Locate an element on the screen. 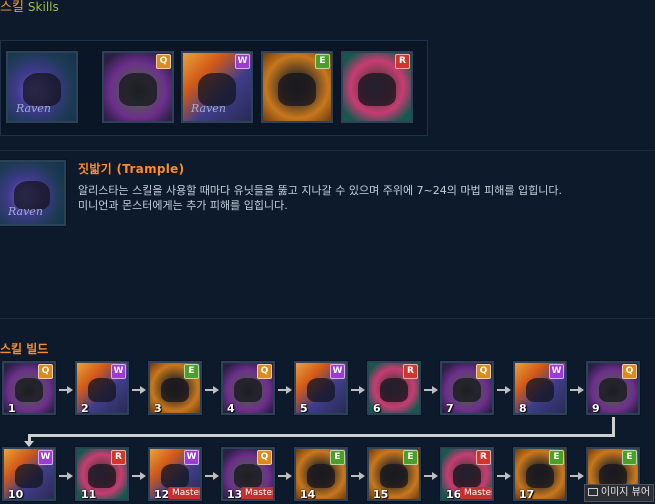 Image resolution: width=655 pixels, height=504 pixels. build-step: Q9 is located at coordinates (613, 388).